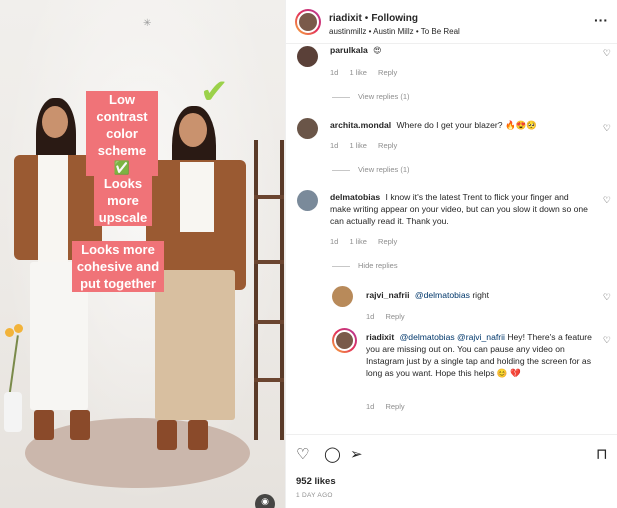 Image resolution: width=617 pixels, height=508 pixels. Describe the element at coordinates (269, 290) in the screenshot. I see `shelf` at that location.